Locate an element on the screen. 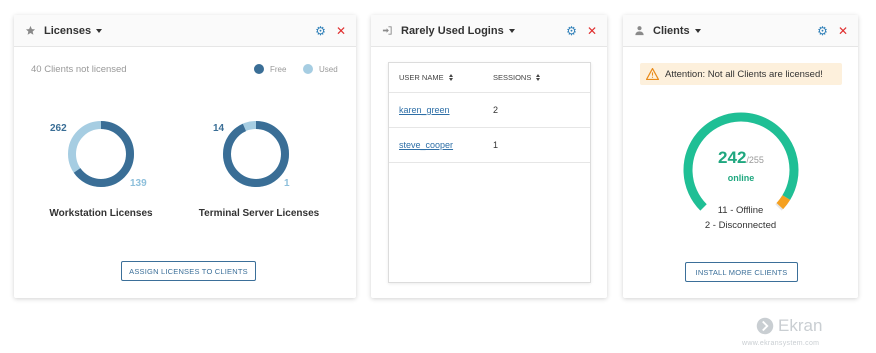 This screenshot has height=353, width=876. online-label: online is located at coordinates (741, 178).